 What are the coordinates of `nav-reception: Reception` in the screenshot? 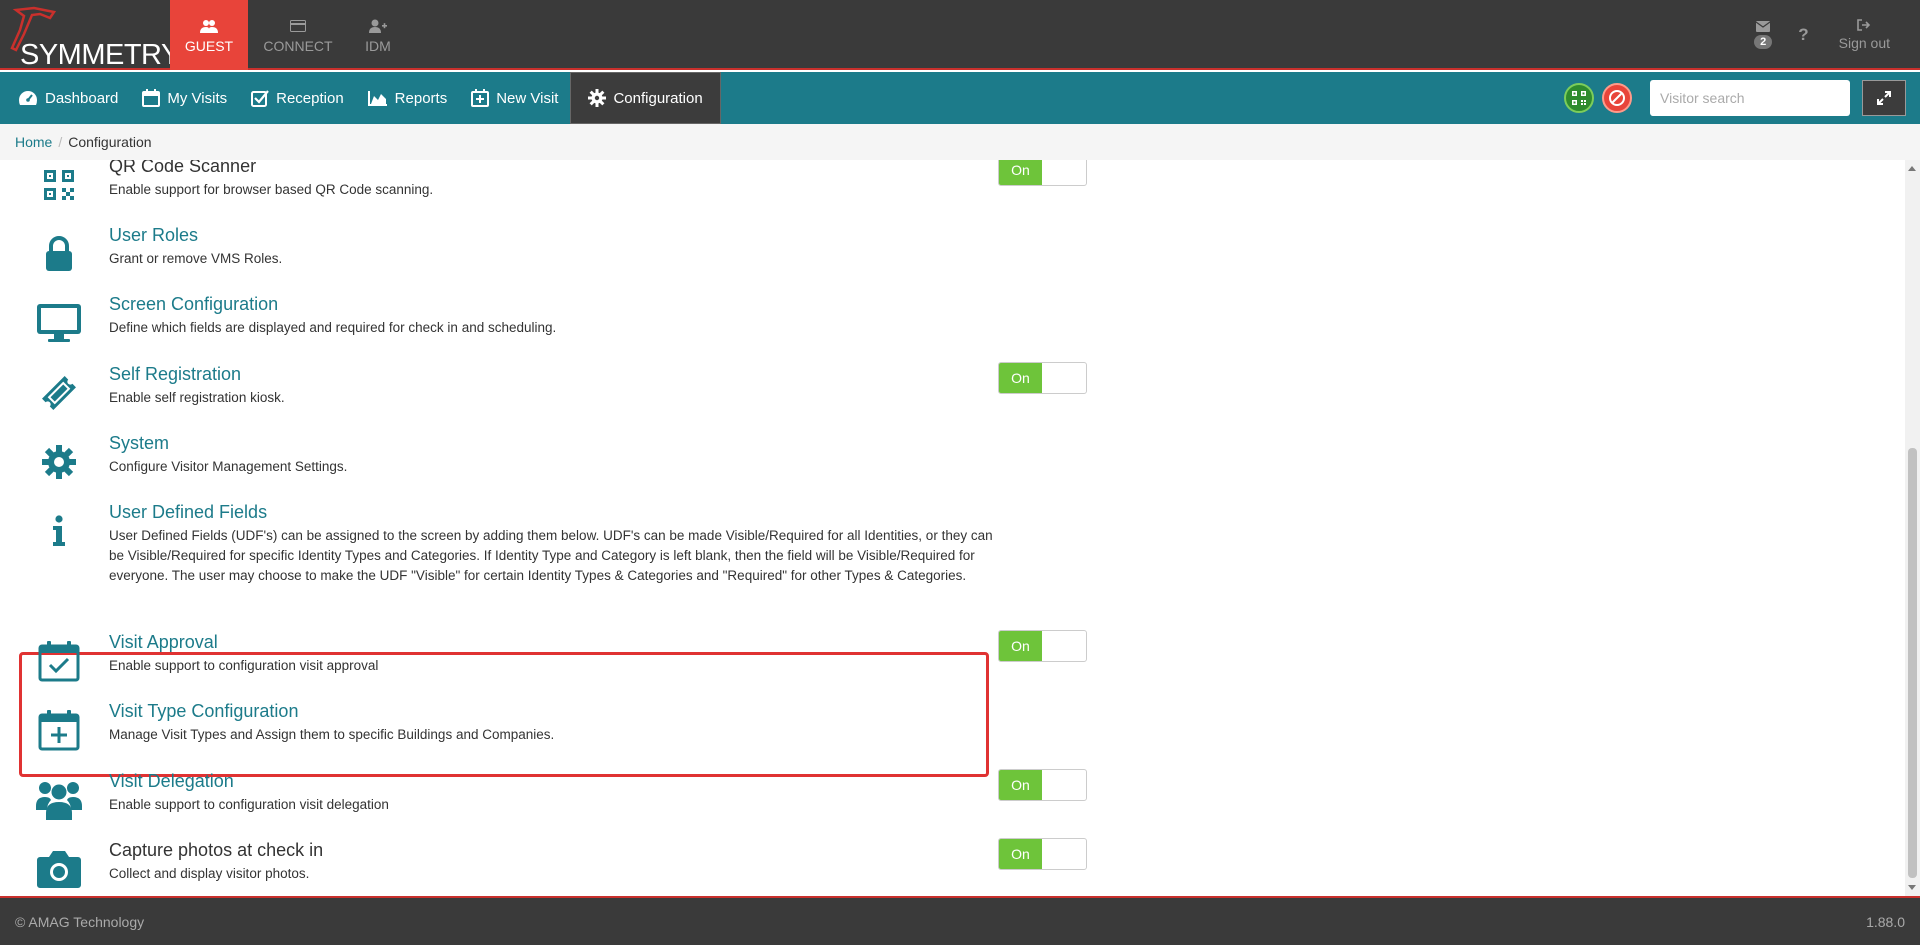 It's located at (297, 98).